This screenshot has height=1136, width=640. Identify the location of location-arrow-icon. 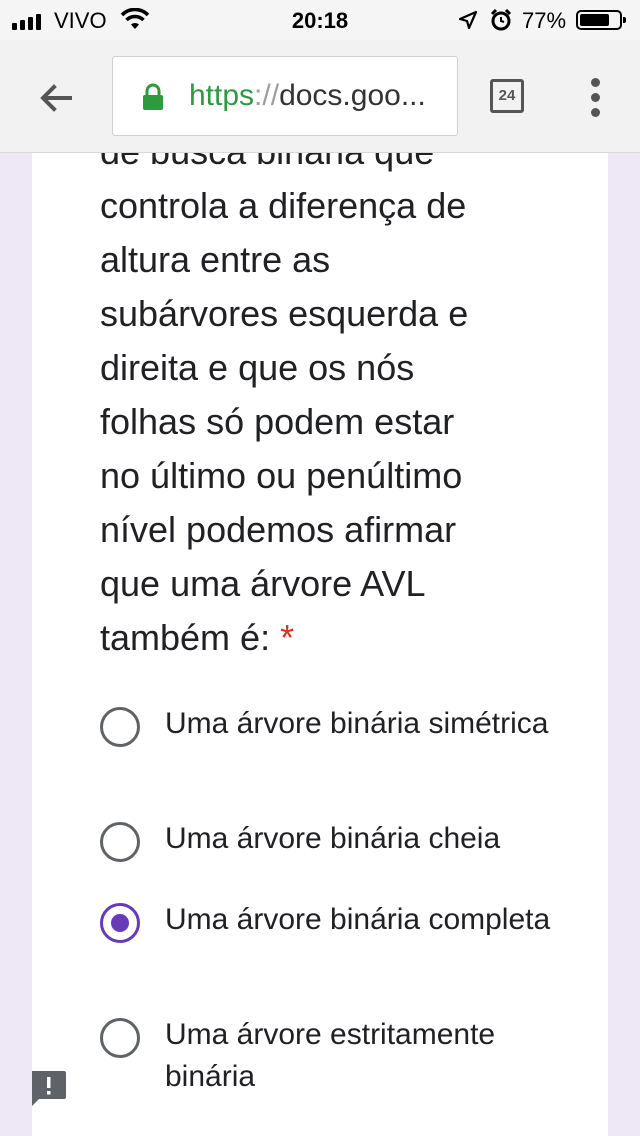
(468, 20).